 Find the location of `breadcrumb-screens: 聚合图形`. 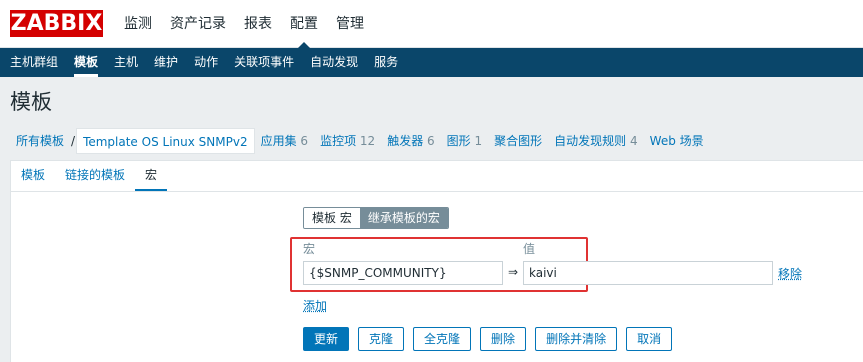

breadcrumb-screens: 聚合图形 is located at coordinates (518, 141).